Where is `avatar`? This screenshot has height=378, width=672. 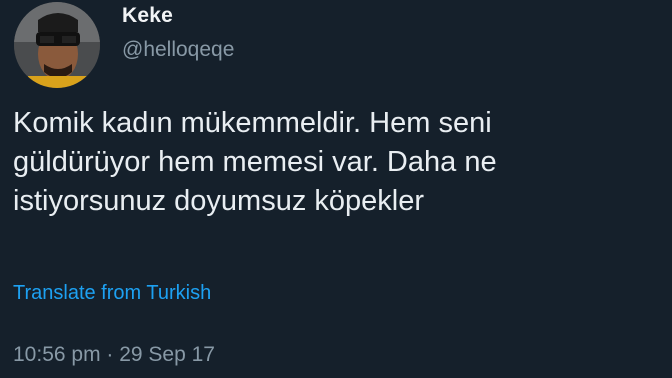 avatar is located at coordinates (57, 45).